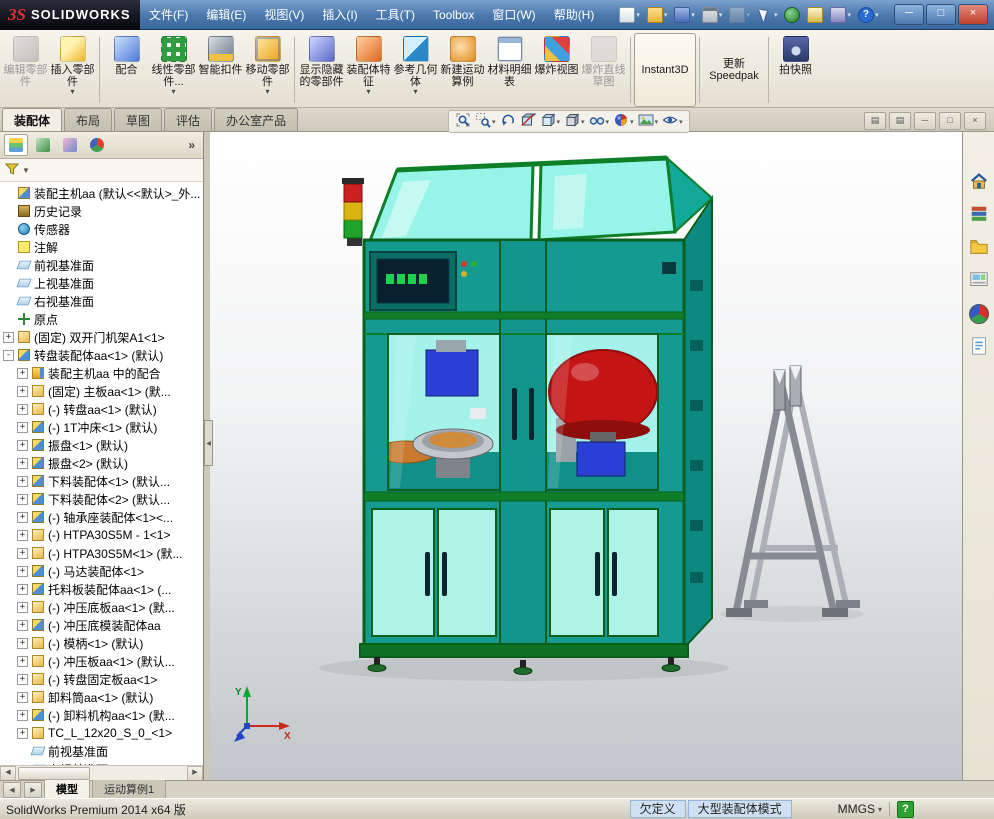  What do you see at coordinates (815, 15) in the screenshot?
I see `file-properties-button` at bounding box center [815, 15].